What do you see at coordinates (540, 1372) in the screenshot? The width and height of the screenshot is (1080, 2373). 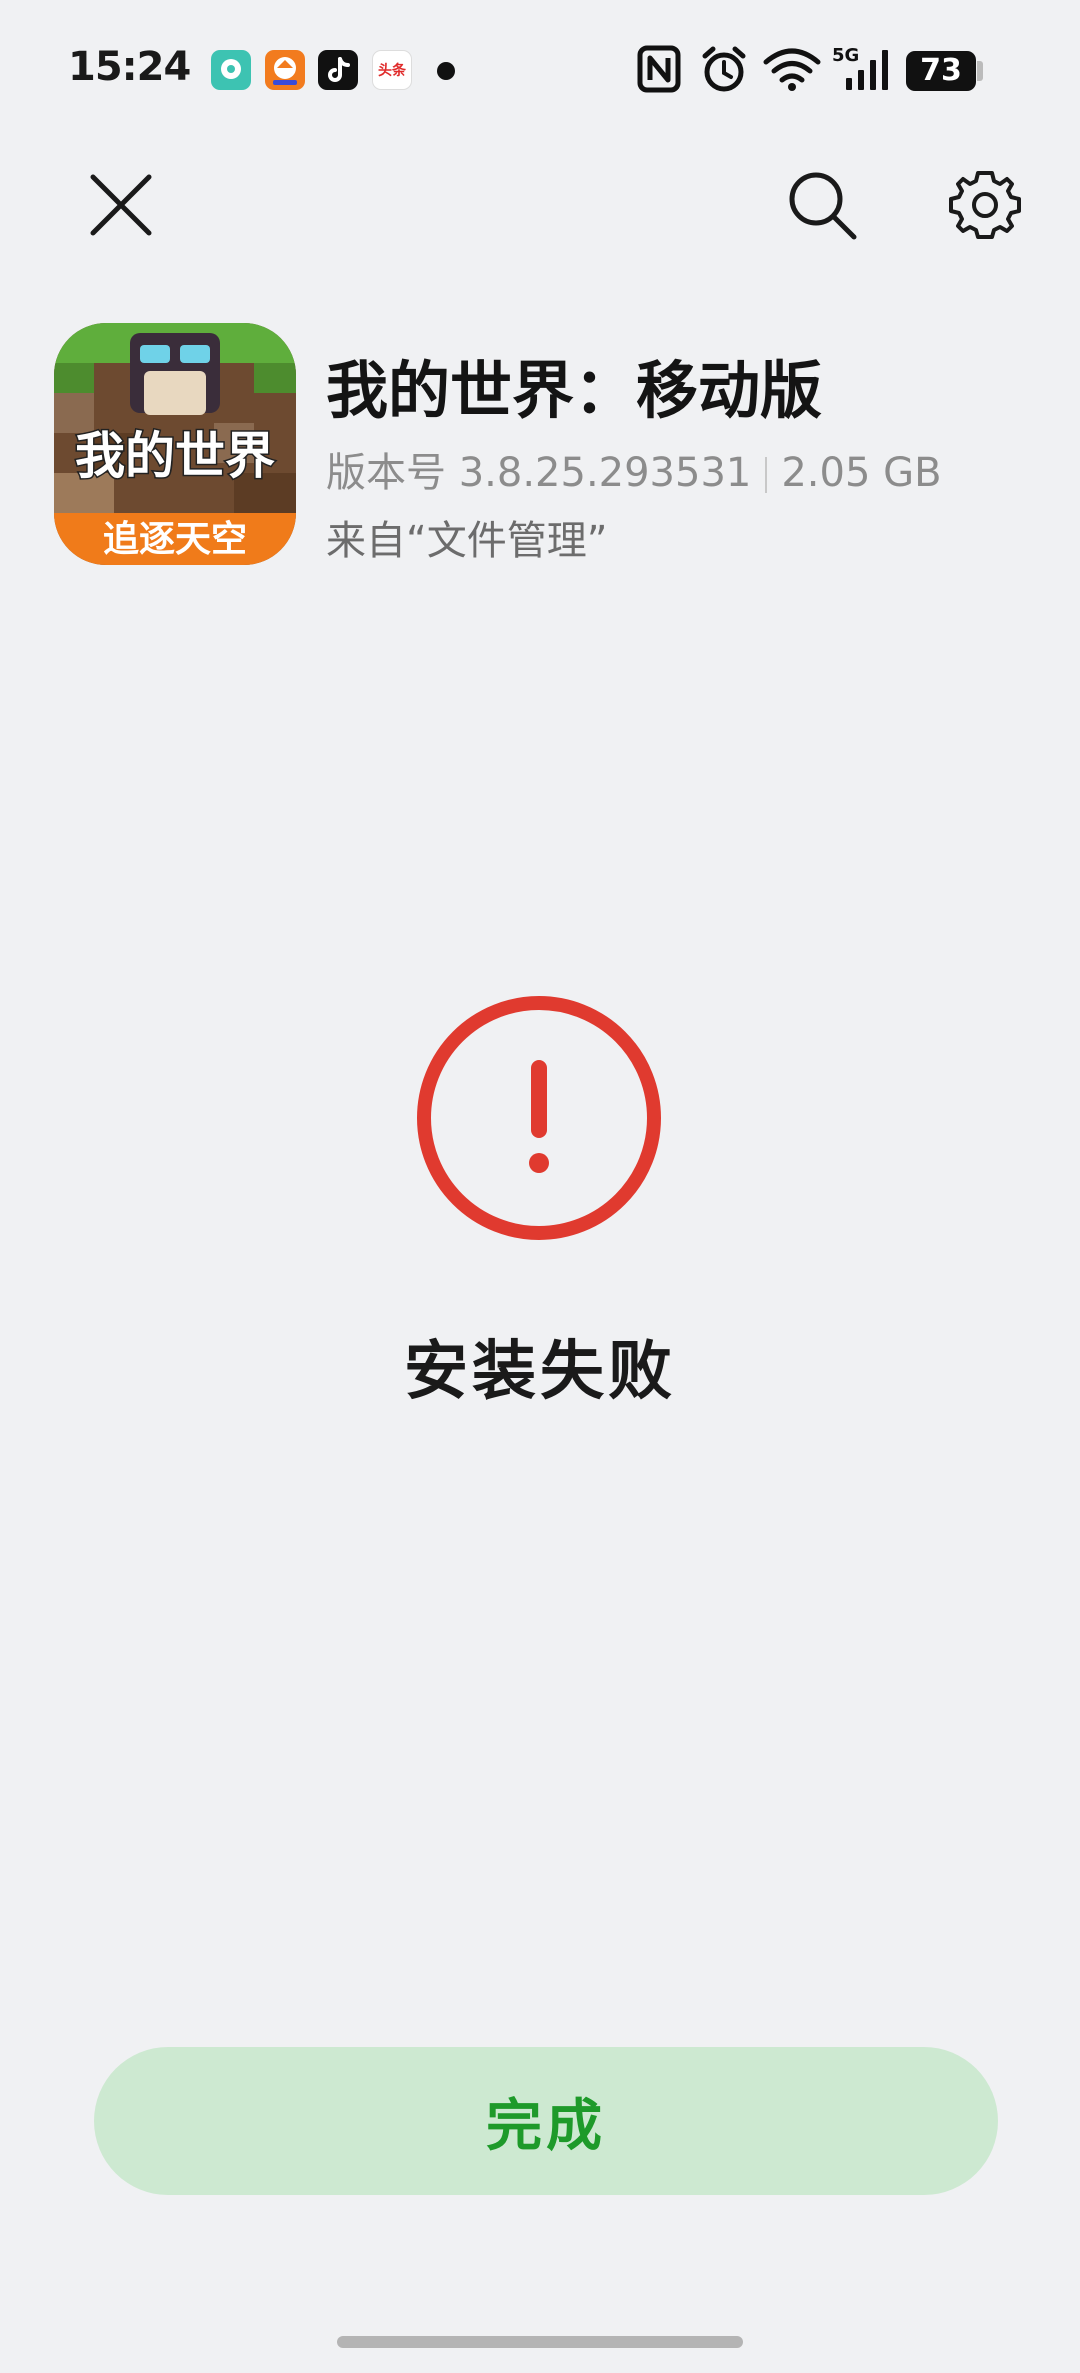 I see `install-status-text: 安装失败` at bounding box center [540, 1372].